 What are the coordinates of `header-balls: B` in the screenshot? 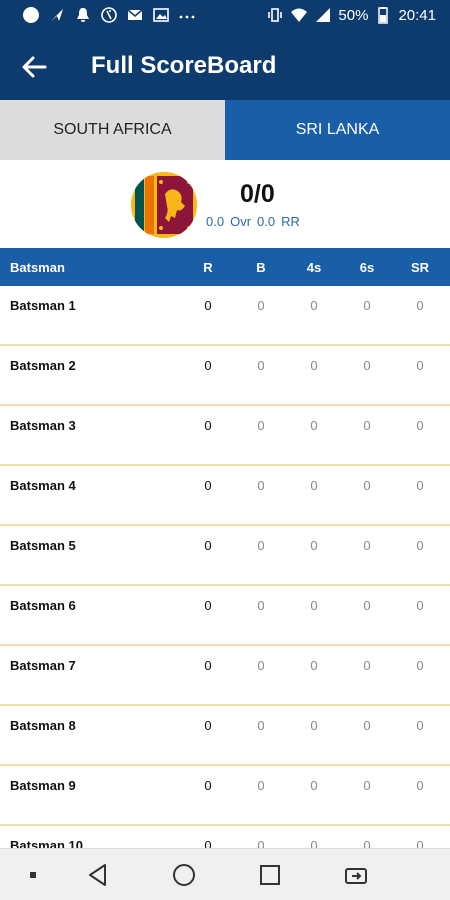 It's located at (261, 267).